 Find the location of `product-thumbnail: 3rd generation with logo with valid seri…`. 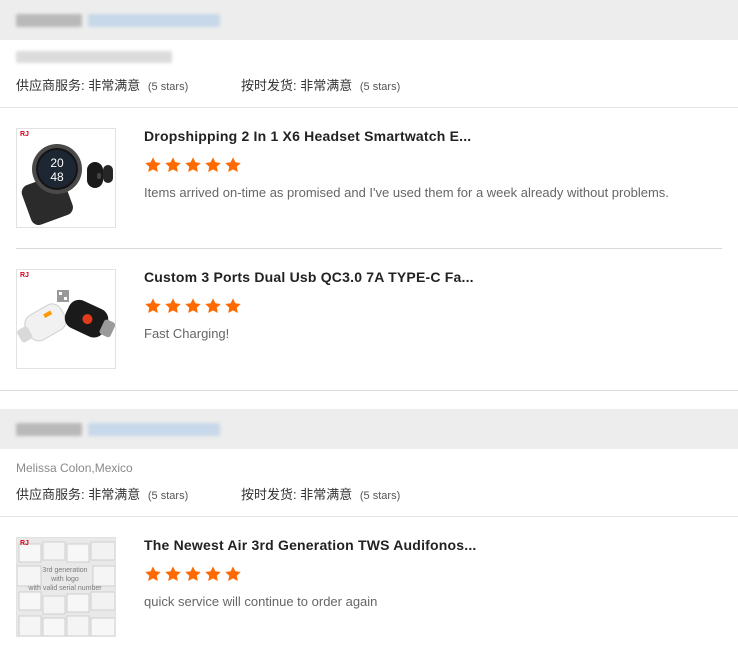

product-thumbnail: 3rd generation with logo with valid seri… is located at coordinates (66, 587).